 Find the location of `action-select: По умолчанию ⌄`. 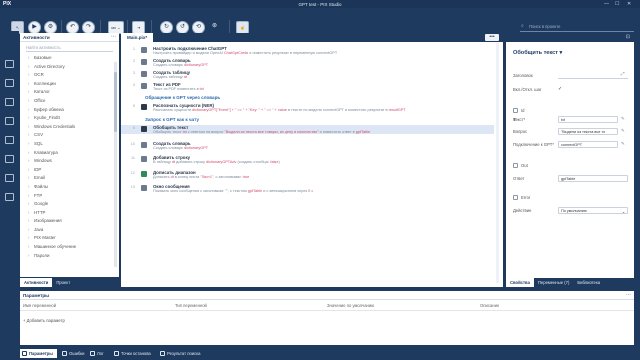

action-select: По умолчанию ⌄ is located at coordinates (593, 210).